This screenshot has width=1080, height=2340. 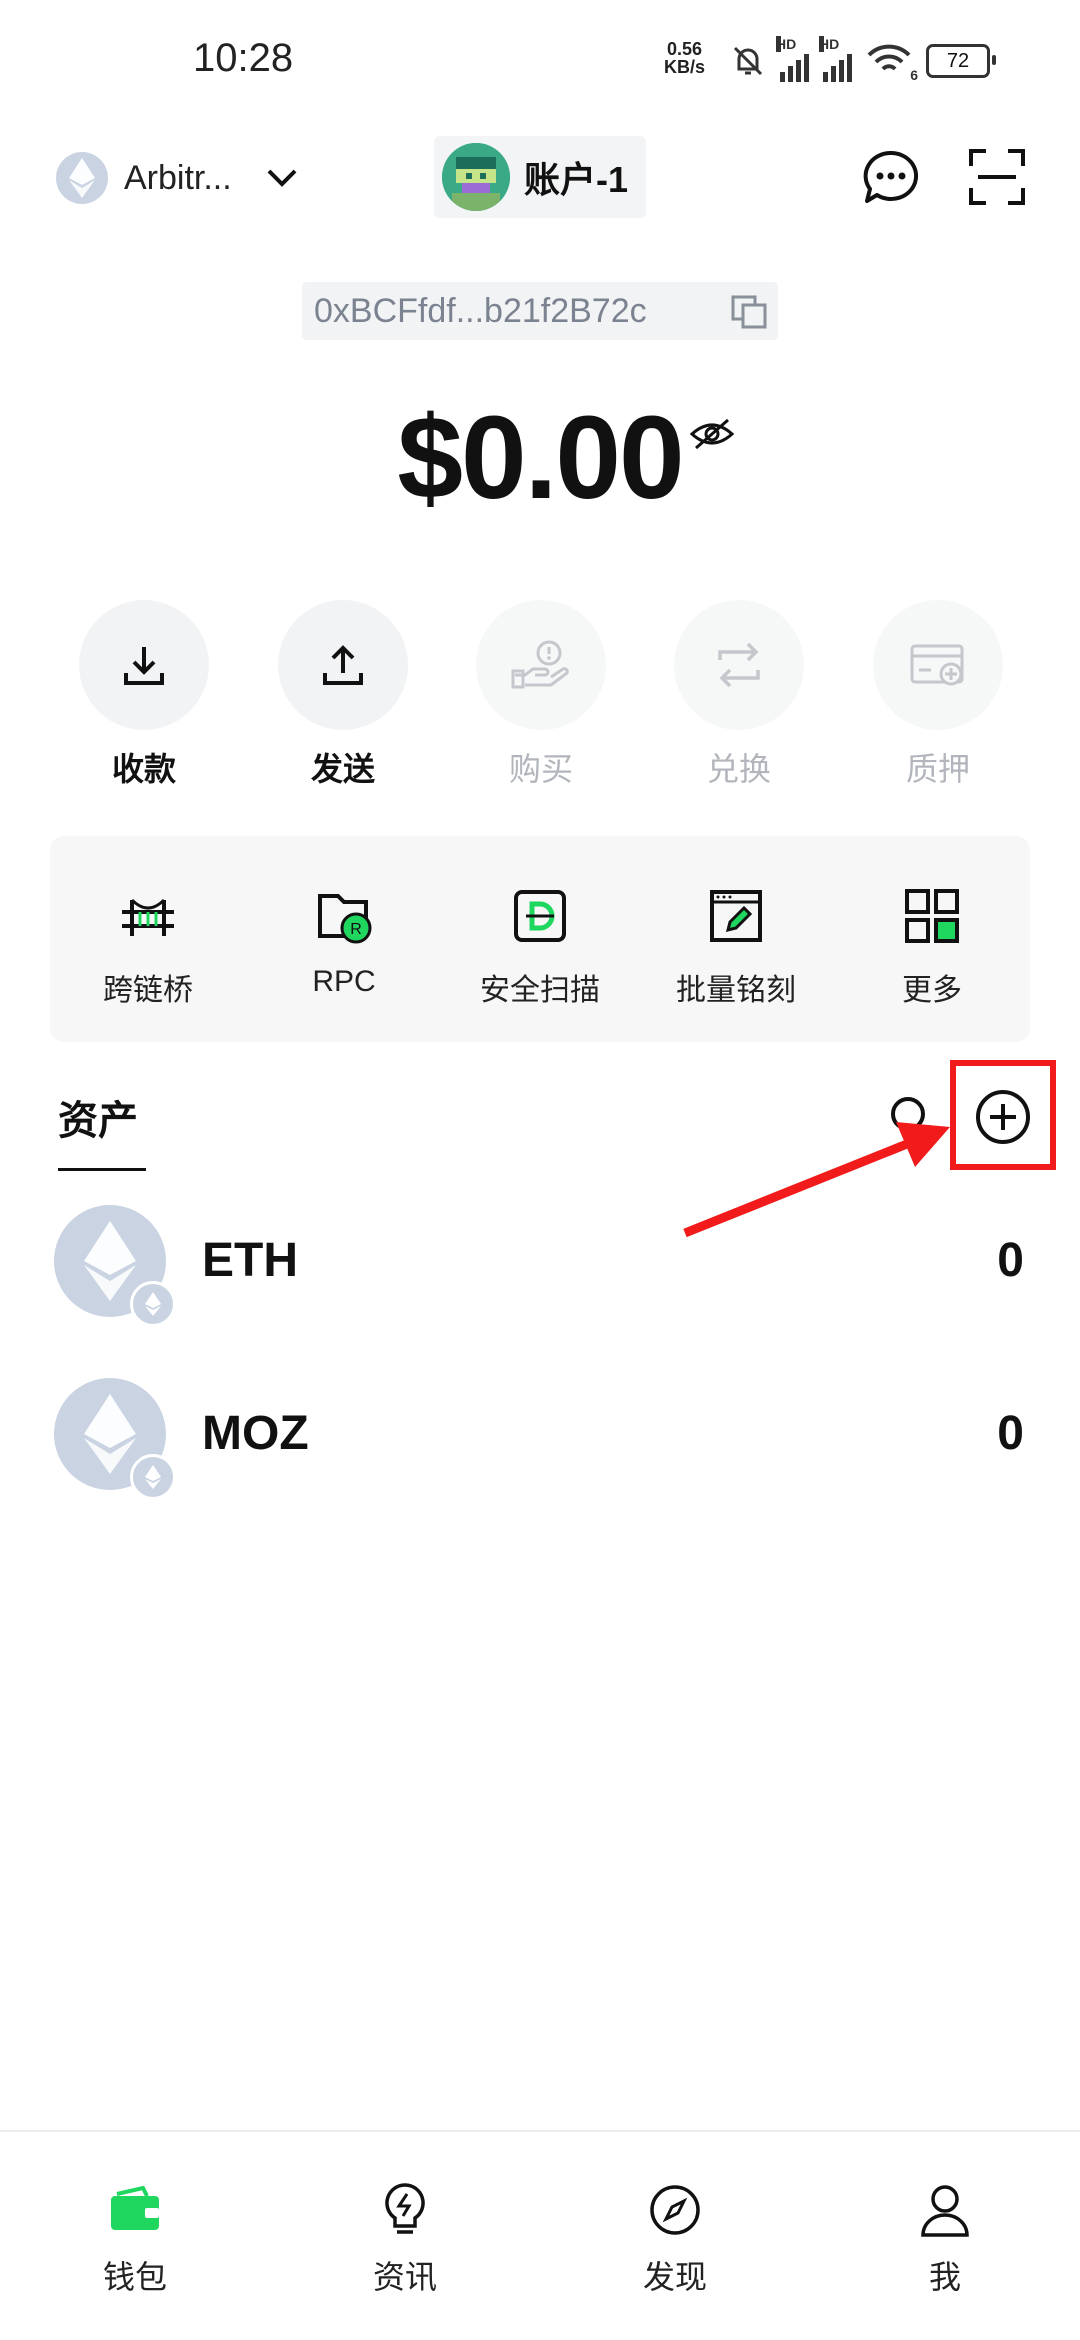 What do you see at coordinates (135, 2208) in the screenshot?
I see `wallet-icon` at bounding box center [135, 2208].